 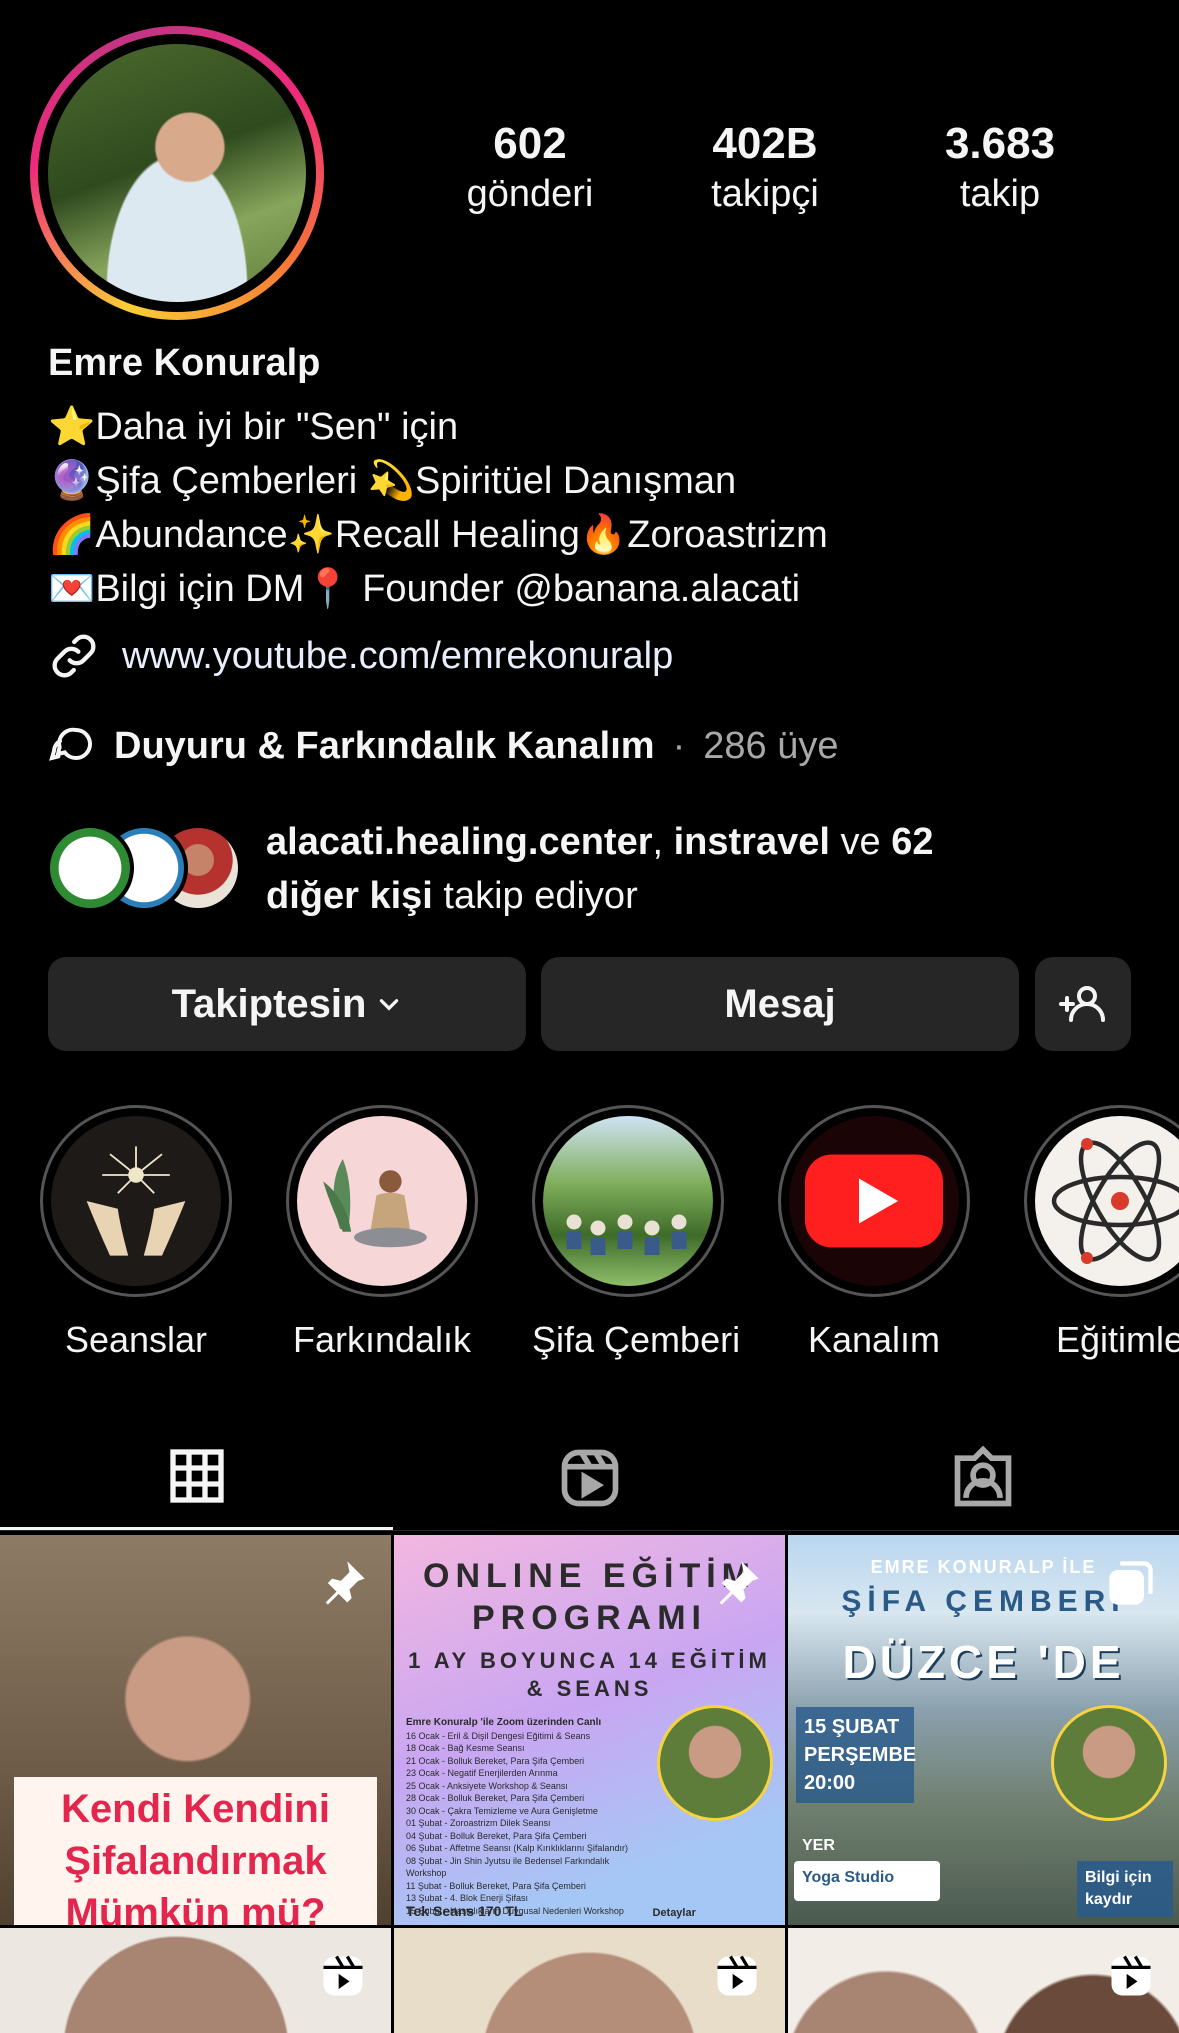 I want to click on profile-avatar, so click(x=177, y=173).